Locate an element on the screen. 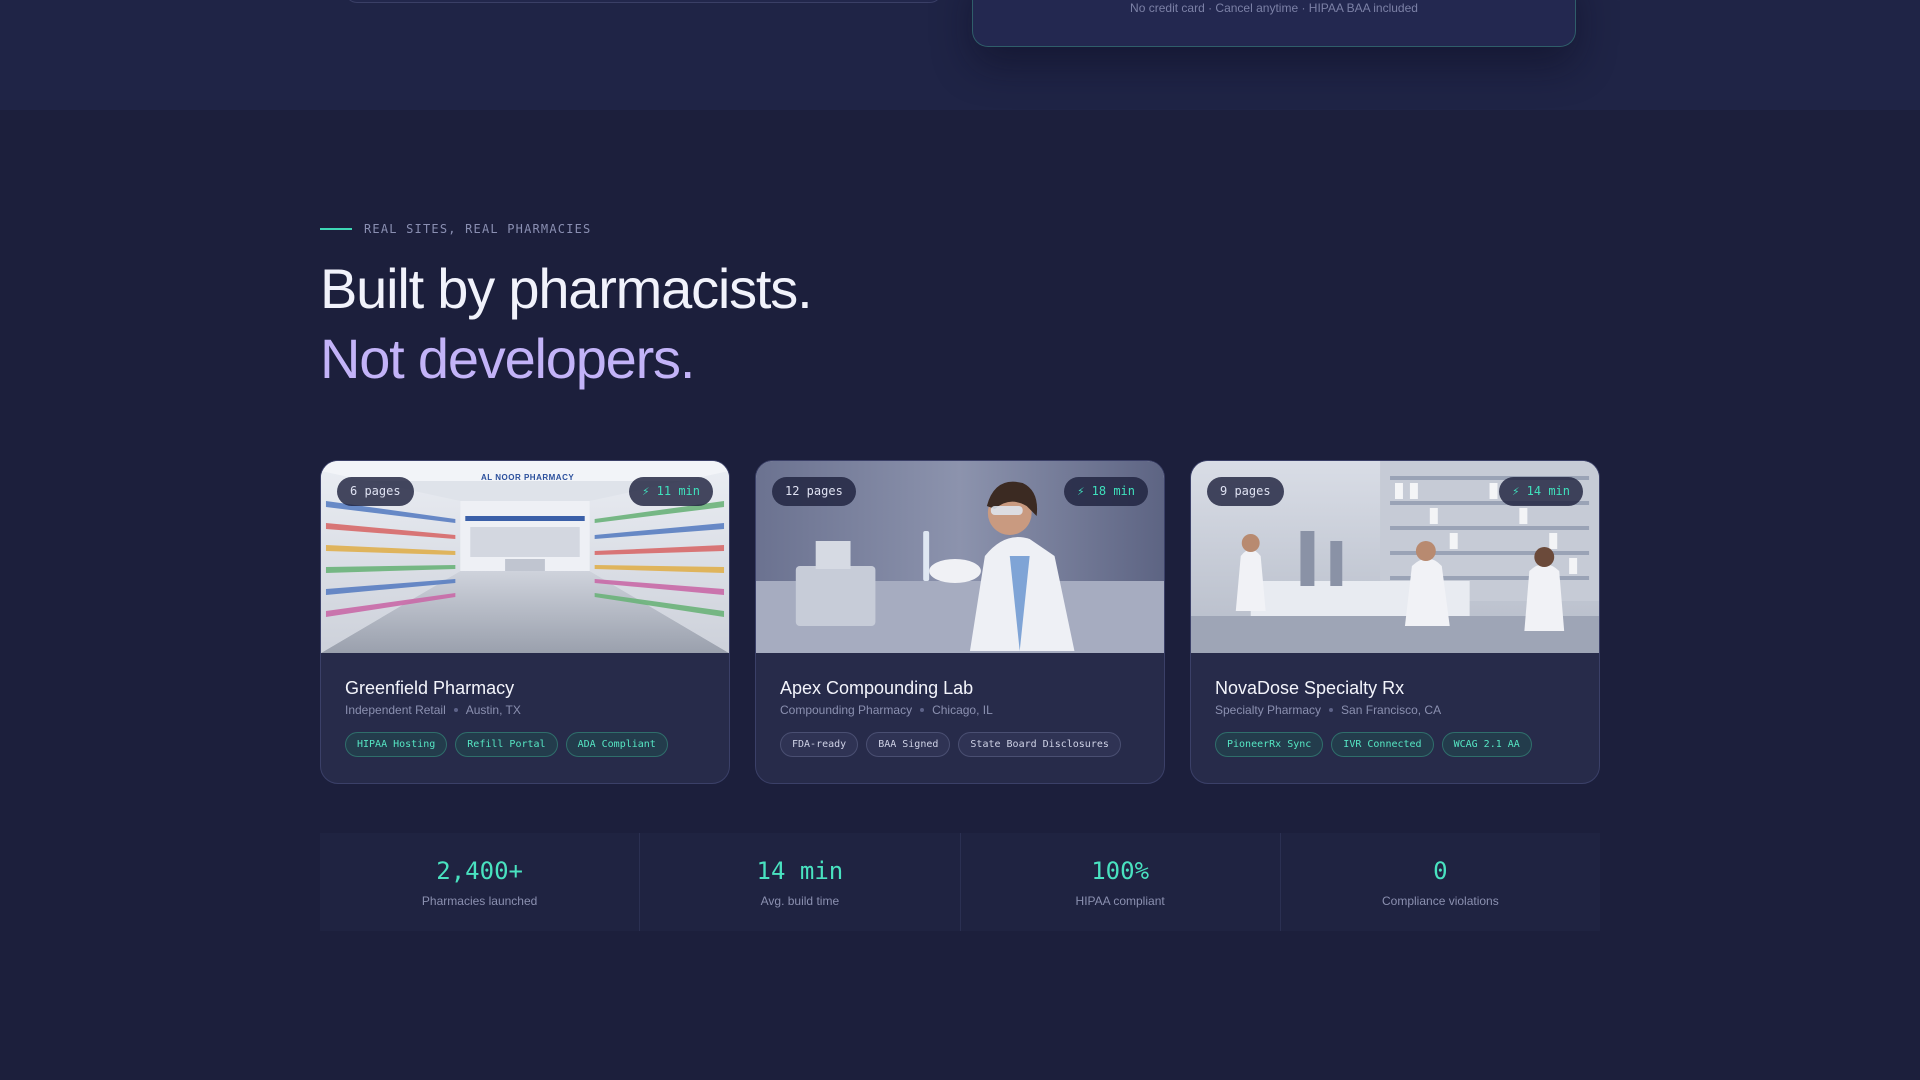 The height and width of the screenshot is (1080, 1920). card-meta: Independent Retail Austin, TX is located at coordinates (525, 710).